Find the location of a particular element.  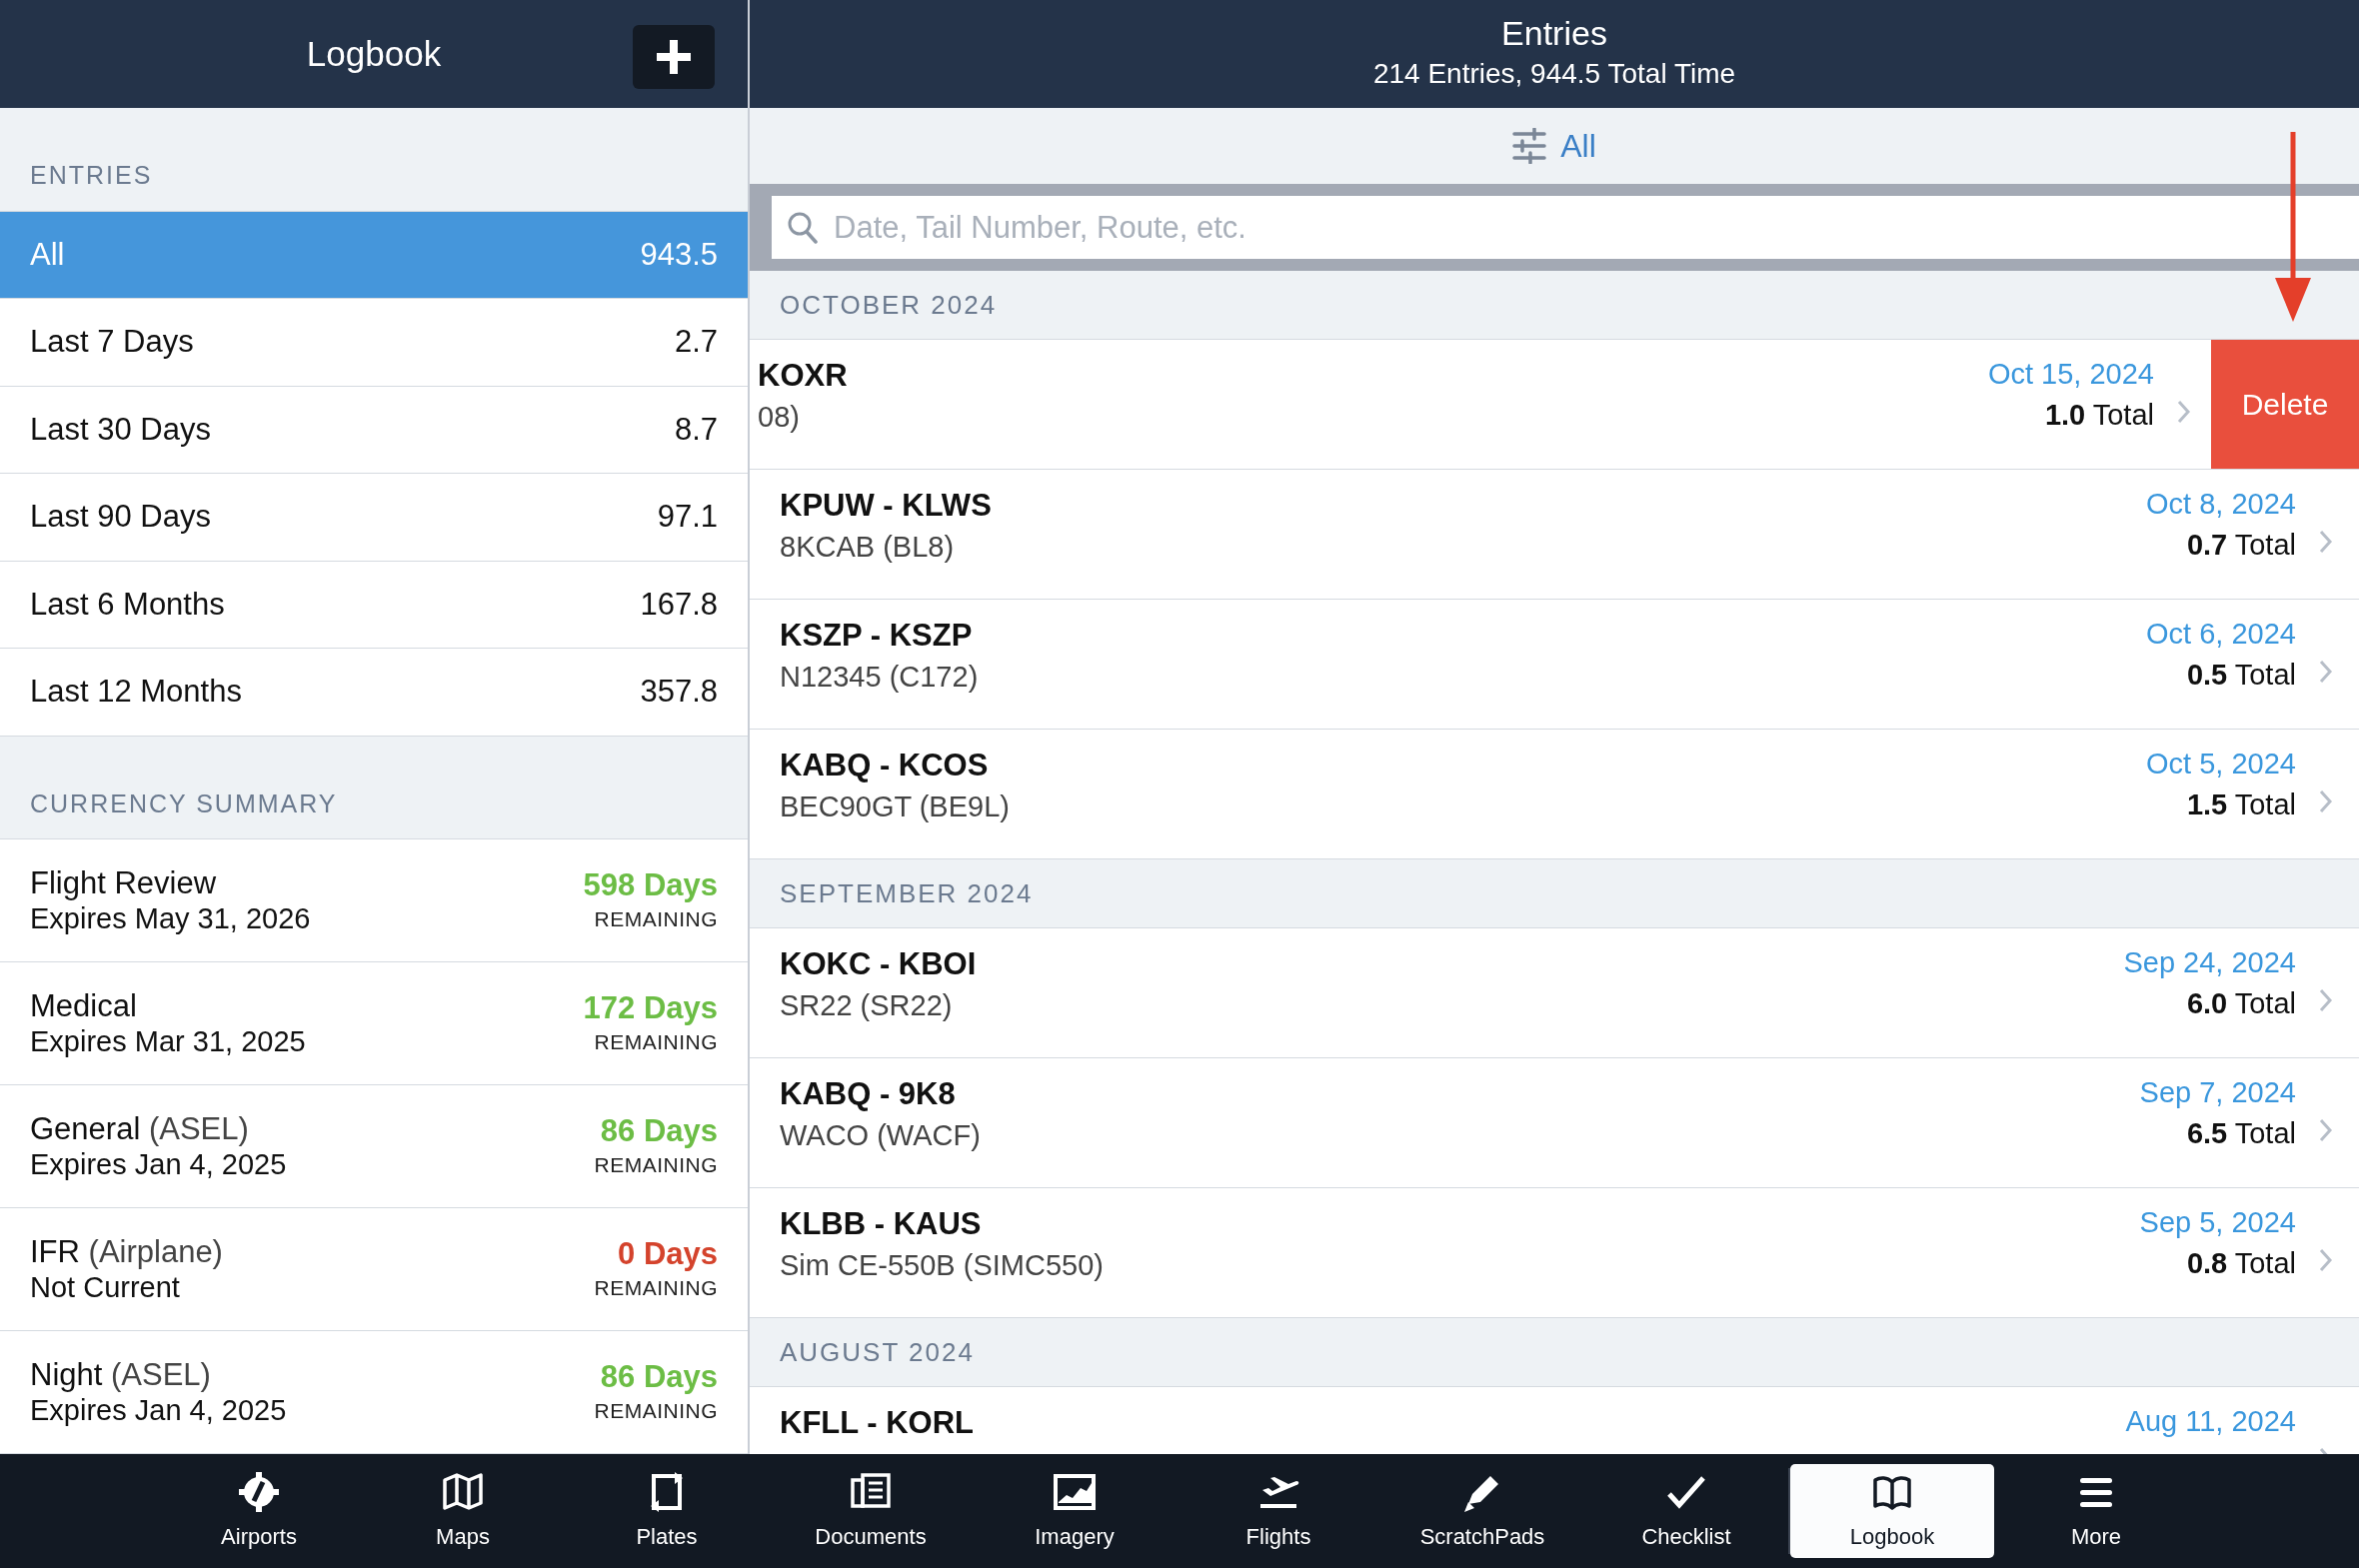

filter-row: Last 12 Months 357.8 is located at coordinates (374, 693).